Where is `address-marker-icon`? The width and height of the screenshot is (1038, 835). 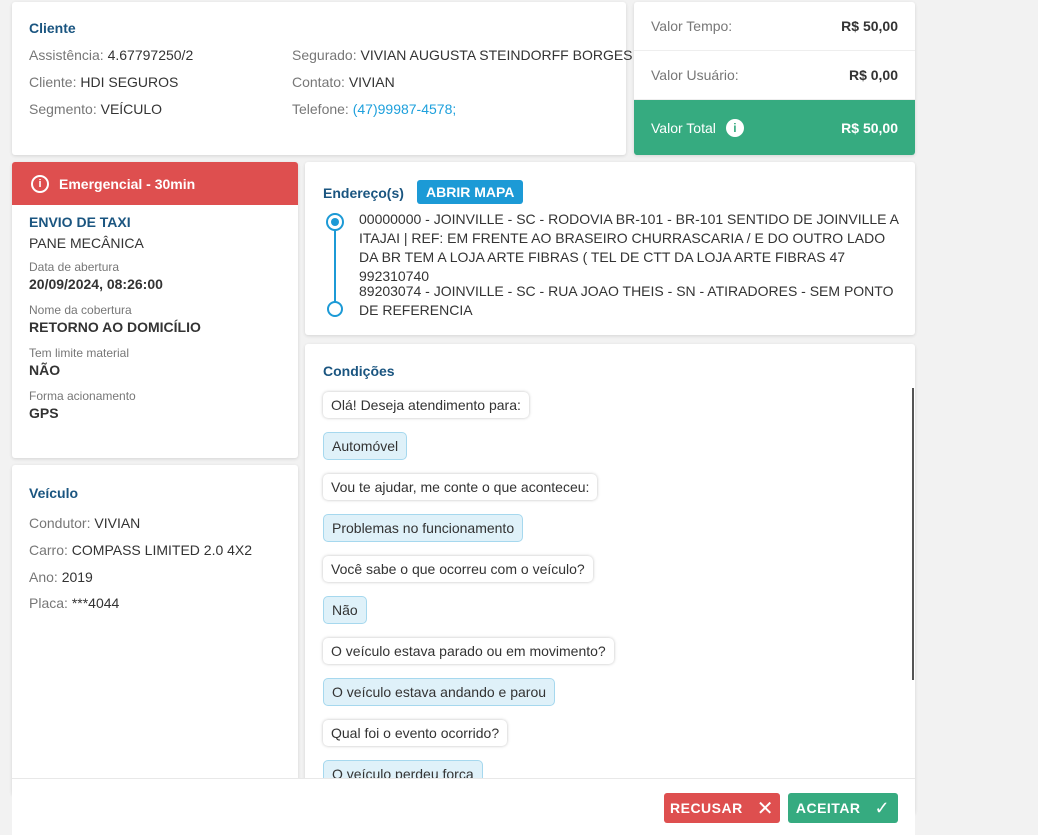 address-marker-icon is located at coordinates (335, 309).